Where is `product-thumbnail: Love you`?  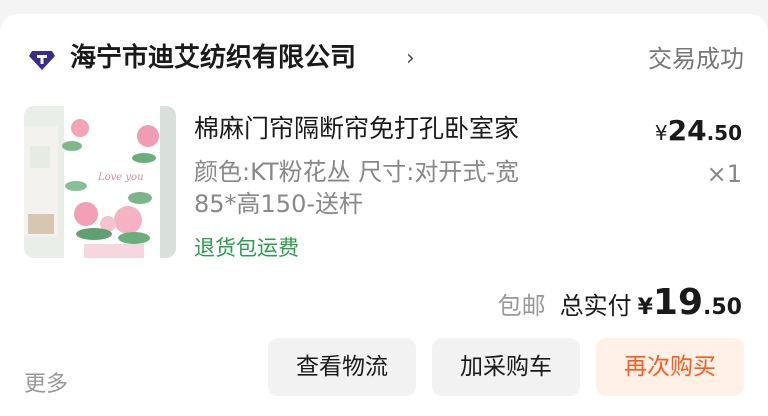 product-thumbnail: Love you is located at coordinates (100, 182).